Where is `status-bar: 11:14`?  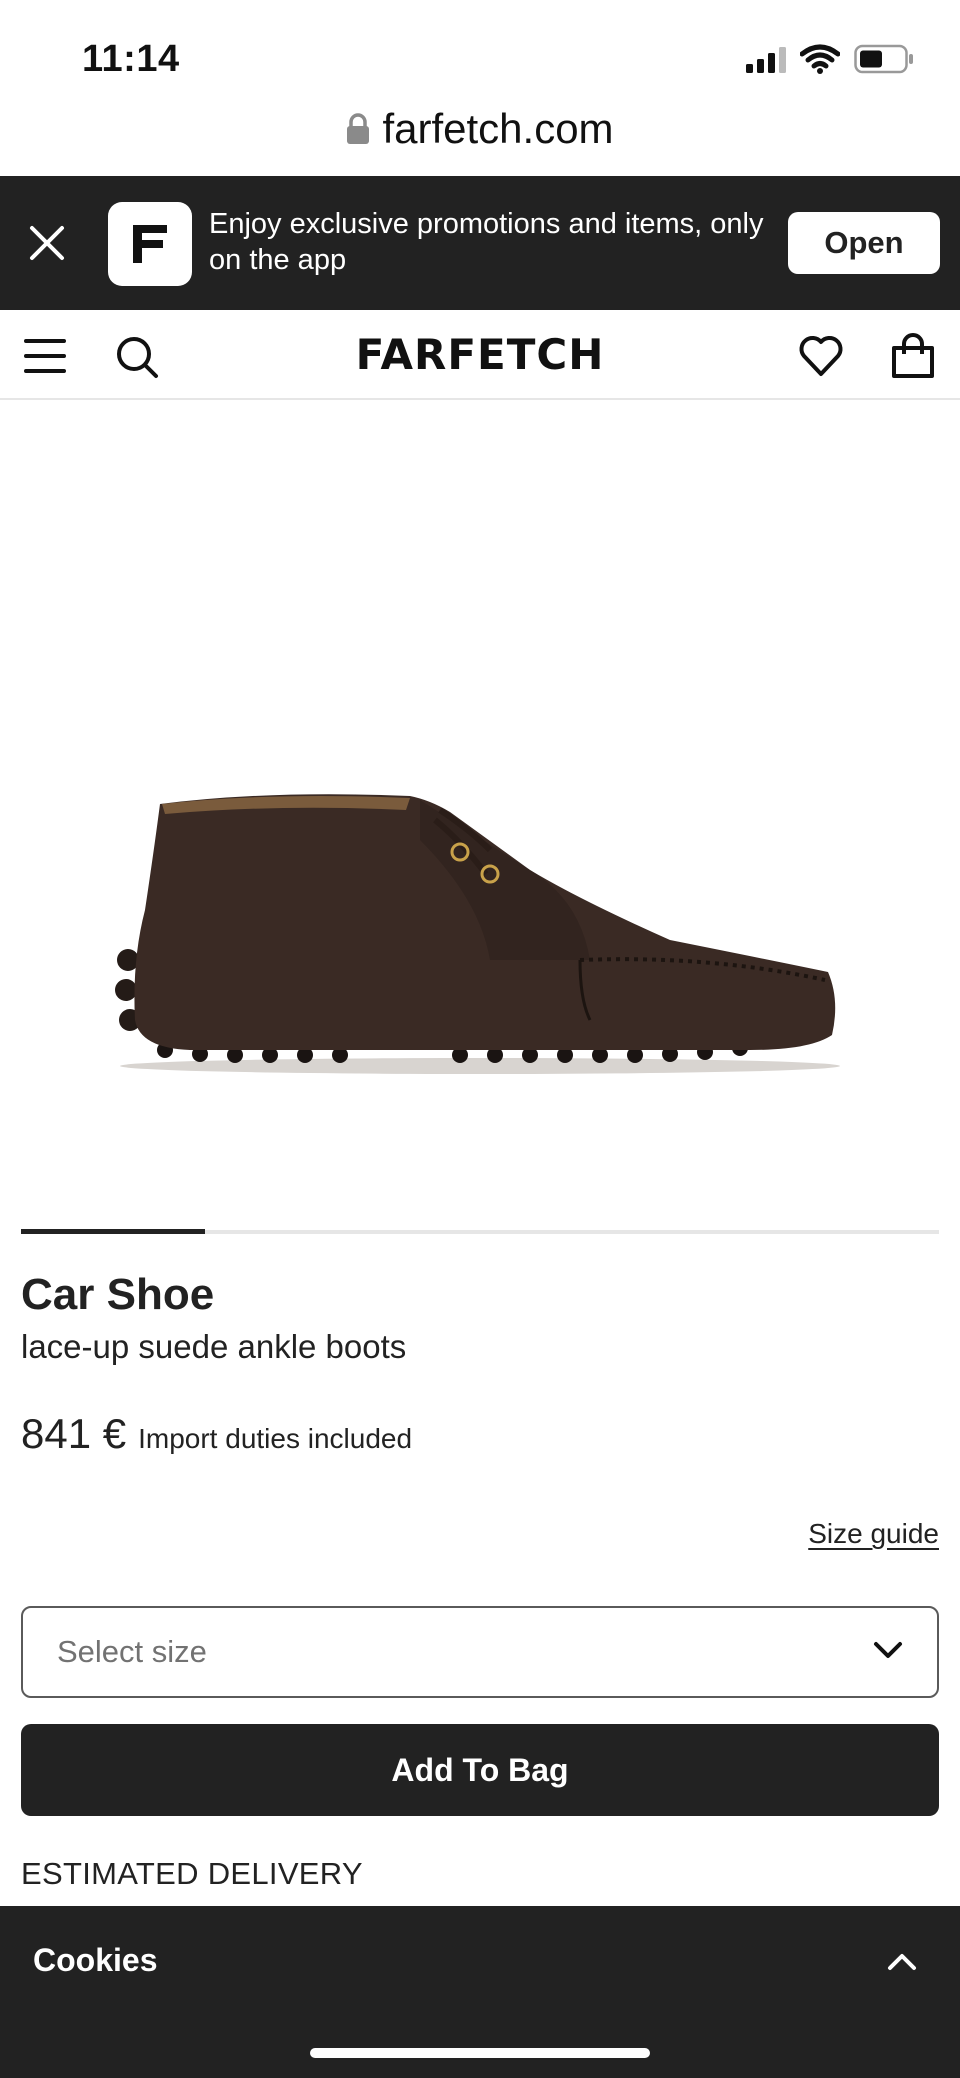
status-bar: 11:14 is located at coordinates (480, 55).